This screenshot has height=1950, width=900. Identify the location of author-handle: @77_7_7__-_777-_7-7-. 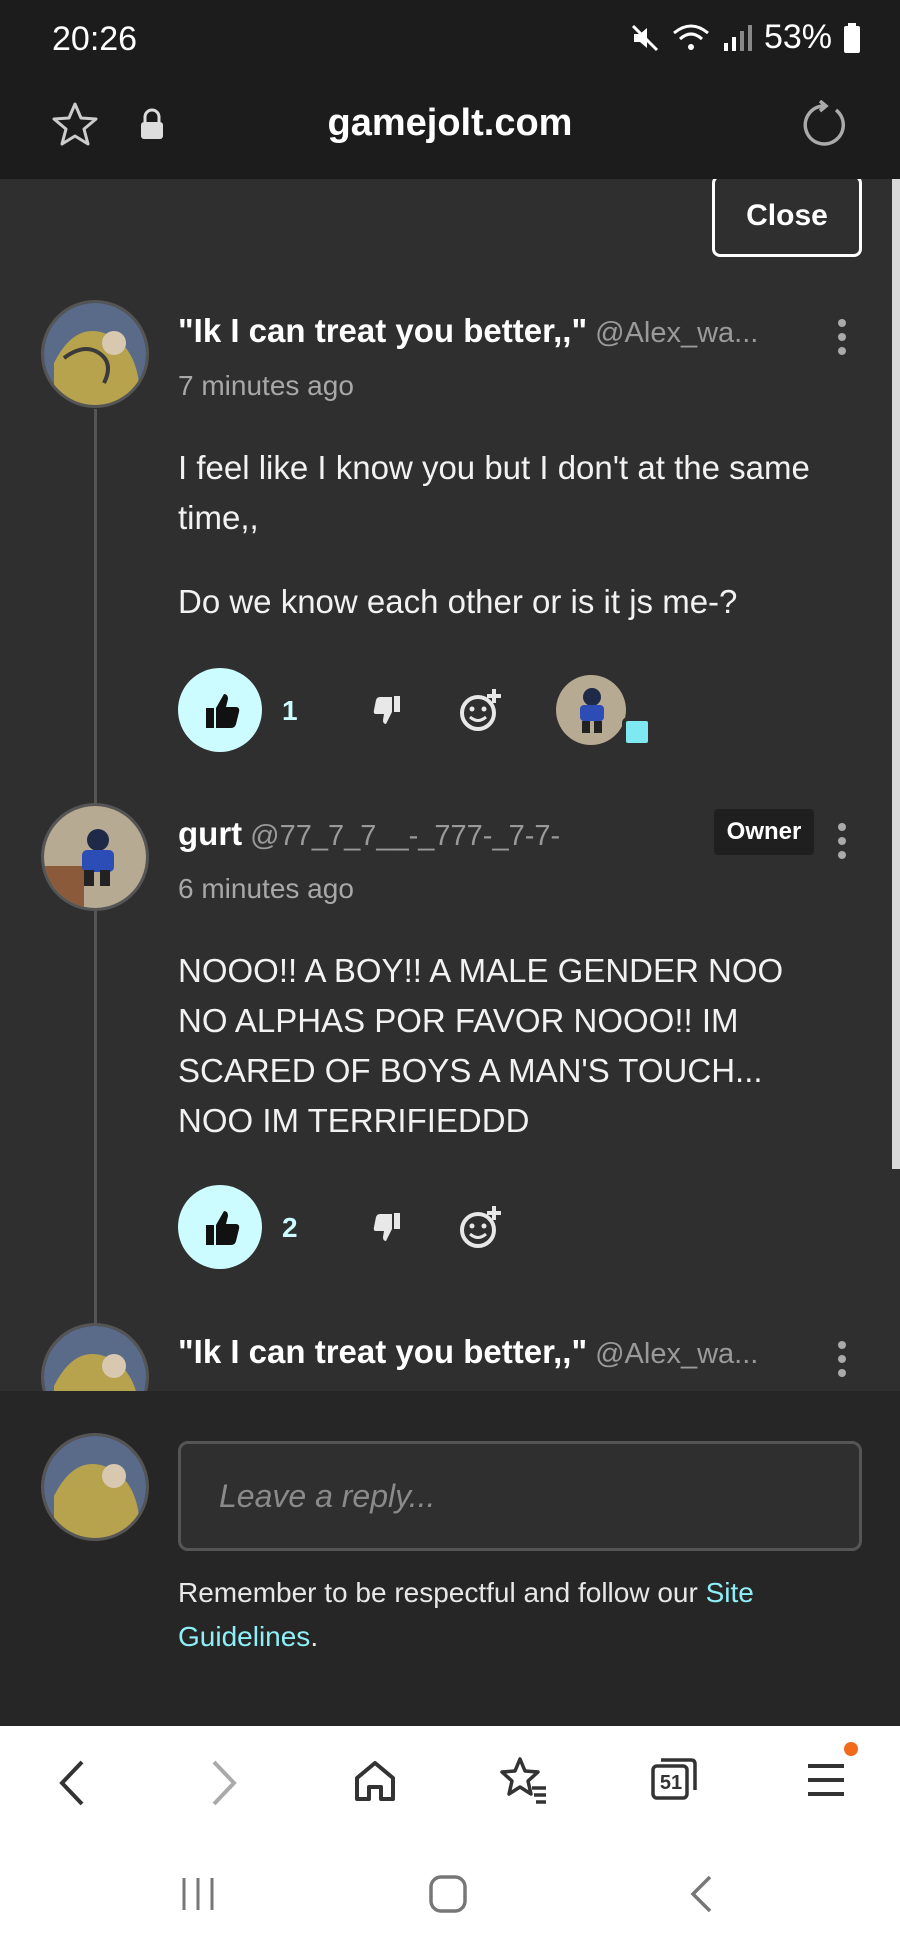
(405, 836).